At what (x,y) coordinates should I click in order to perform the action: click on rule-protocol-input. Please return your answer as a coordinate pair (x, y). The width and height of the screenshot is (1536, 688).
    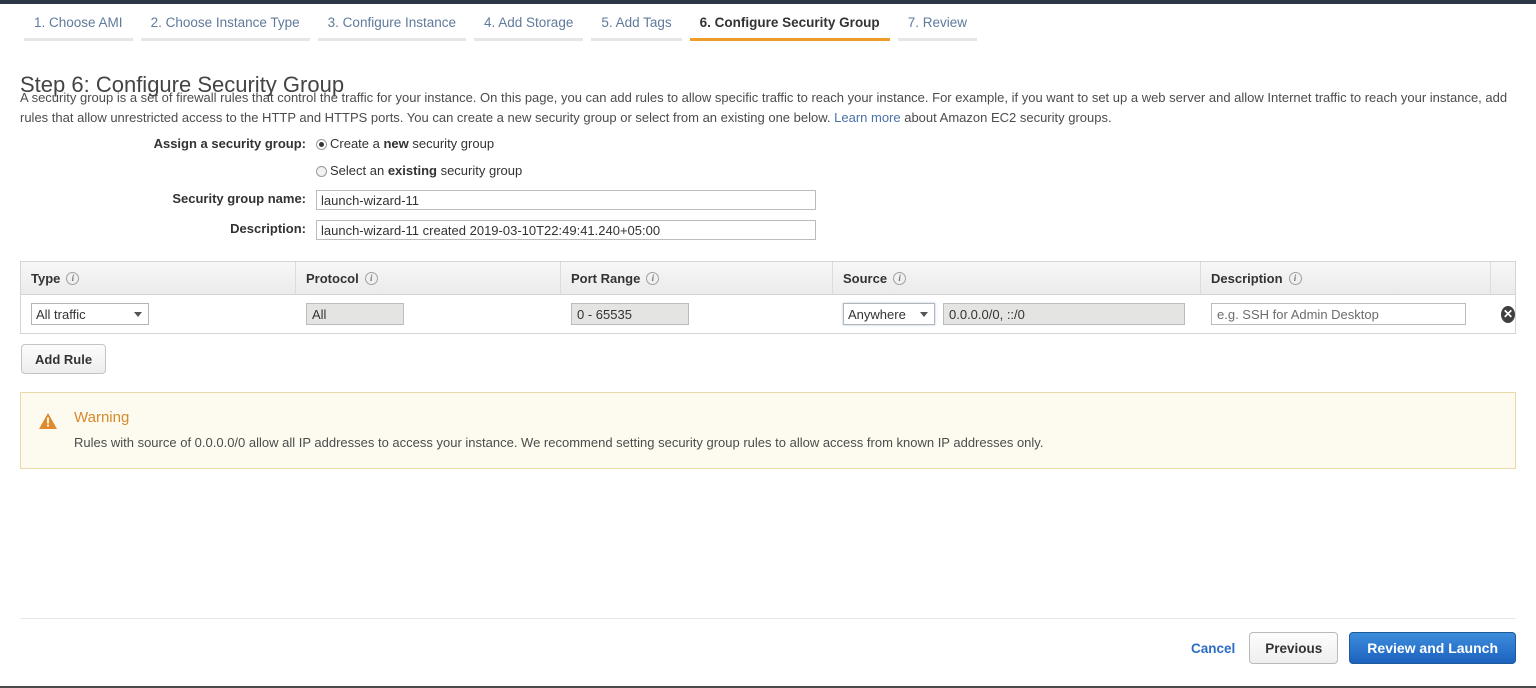
    Looking at the image, I should click on (355, 314).